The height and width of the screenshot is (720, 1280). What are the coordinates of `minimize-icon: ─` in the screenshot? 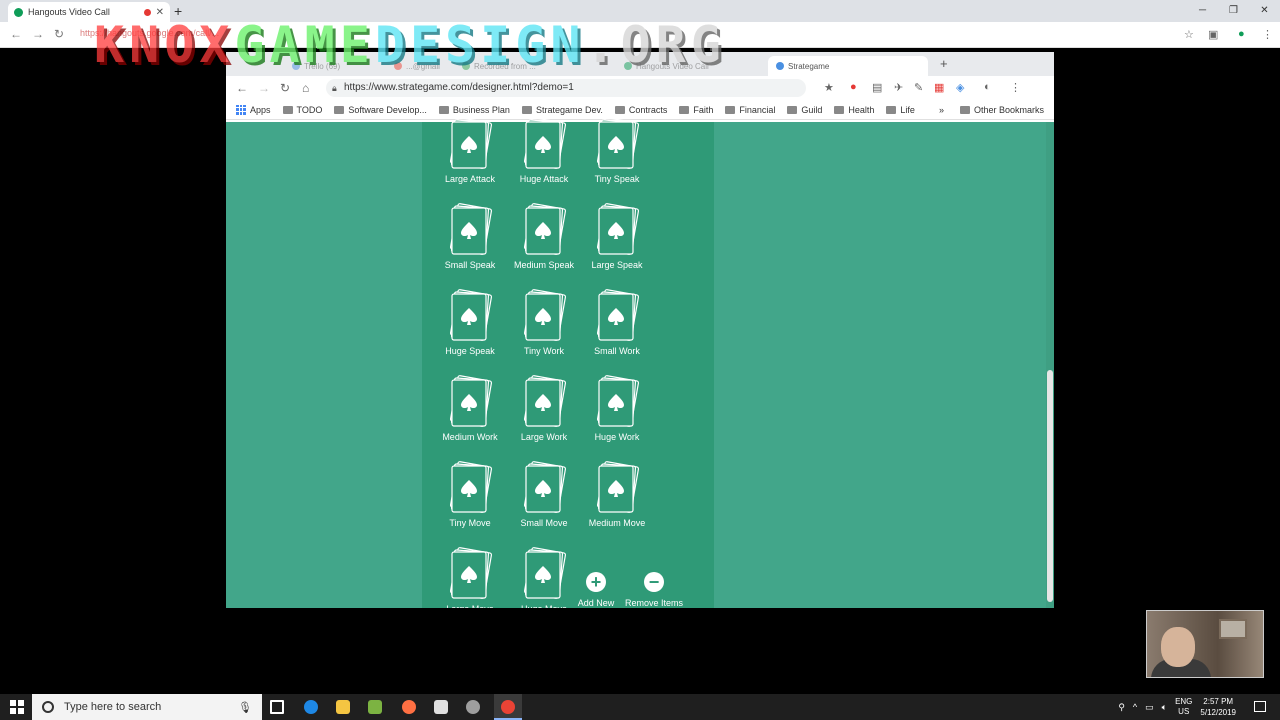 It's located at (1202, 11).